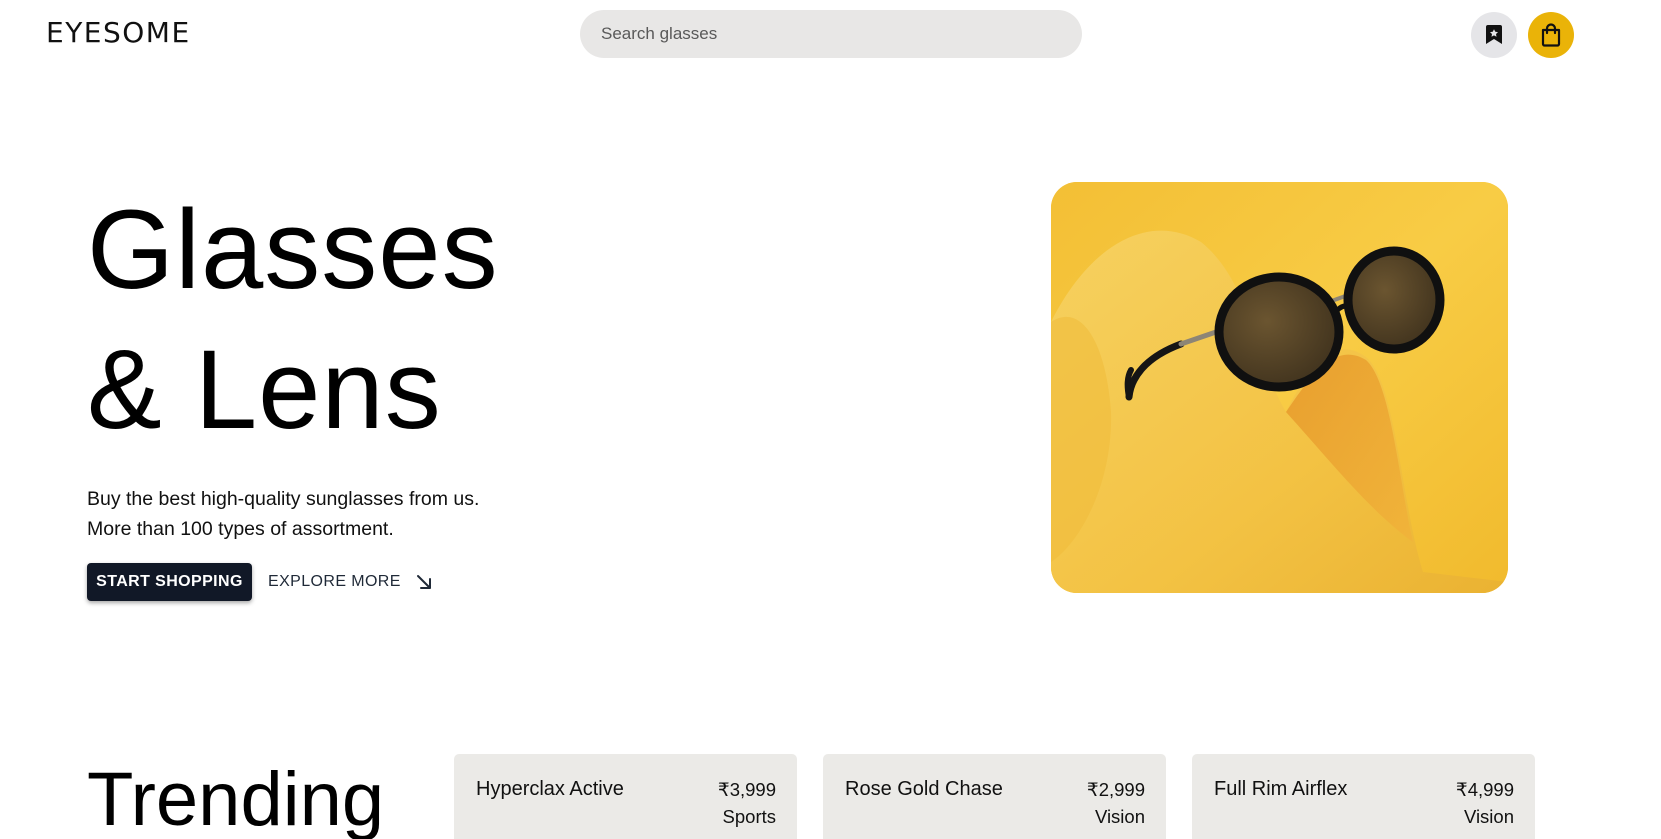 The width and height of the screenshot is (1661, 839). Describe the element at coordinates (746, 789) in the screenshot. I see `product-price: ₹3,999` at that location.